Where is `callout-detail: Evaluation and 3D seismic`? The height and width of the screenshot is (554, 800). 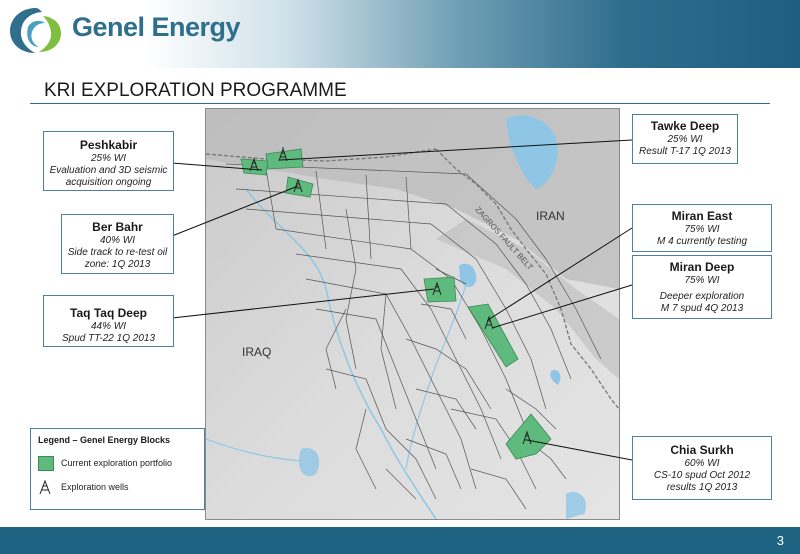 callout-detail: Evaluation and 3D seismic is located at coordinates (108, 170).